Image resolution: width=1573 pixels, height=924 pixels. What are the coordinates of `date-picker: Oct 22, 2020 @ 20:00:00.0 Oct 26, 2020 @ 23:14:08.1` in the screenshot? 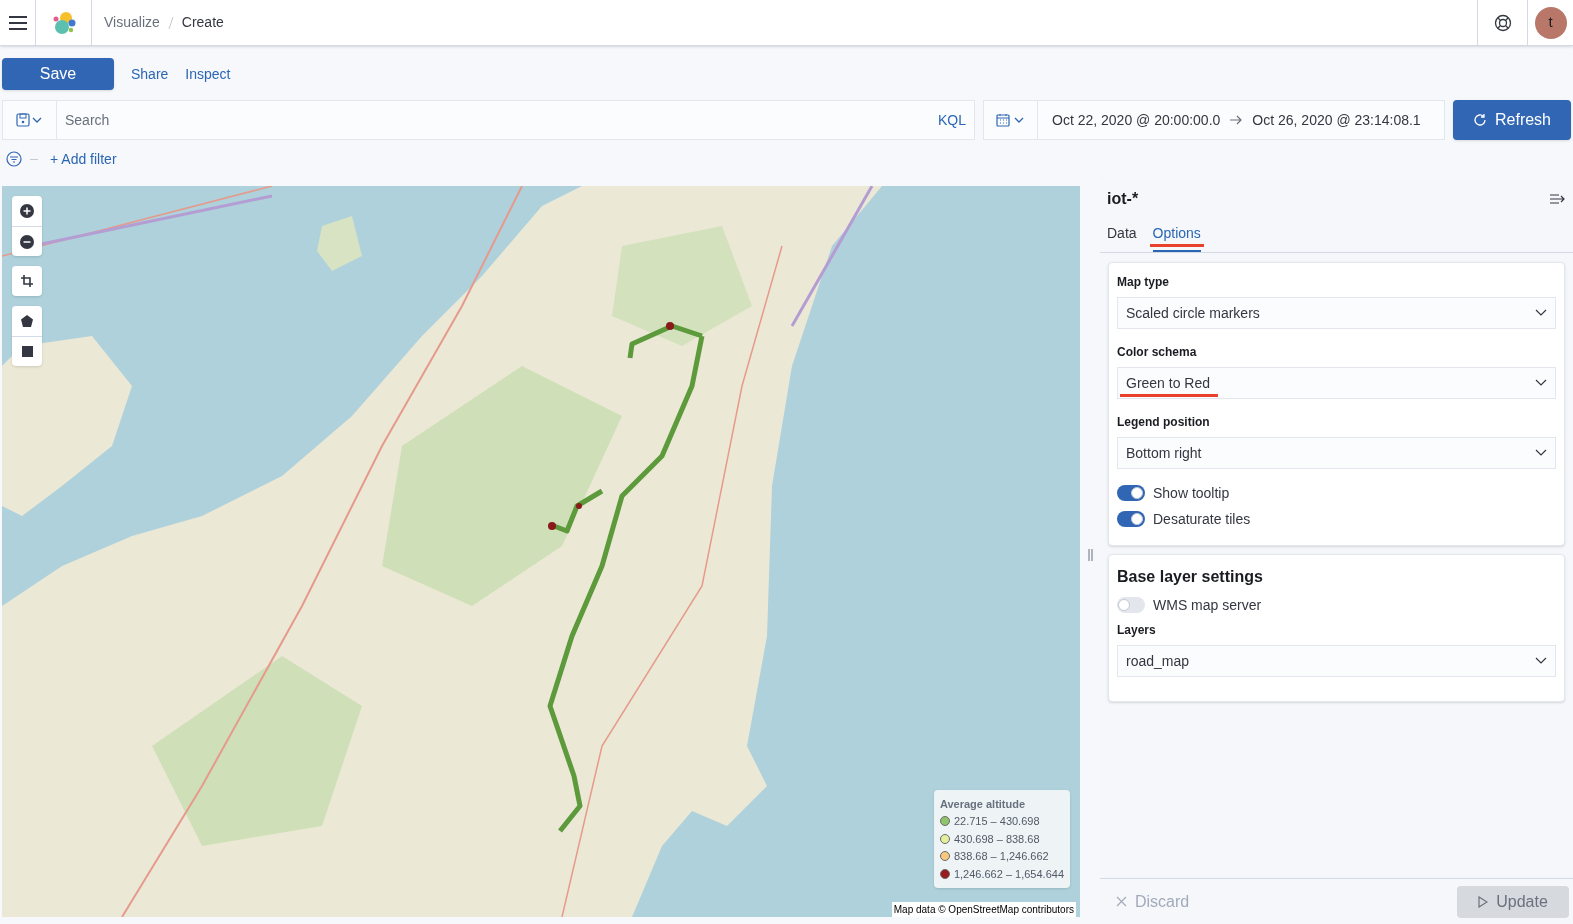 It's located at (1214, 120).